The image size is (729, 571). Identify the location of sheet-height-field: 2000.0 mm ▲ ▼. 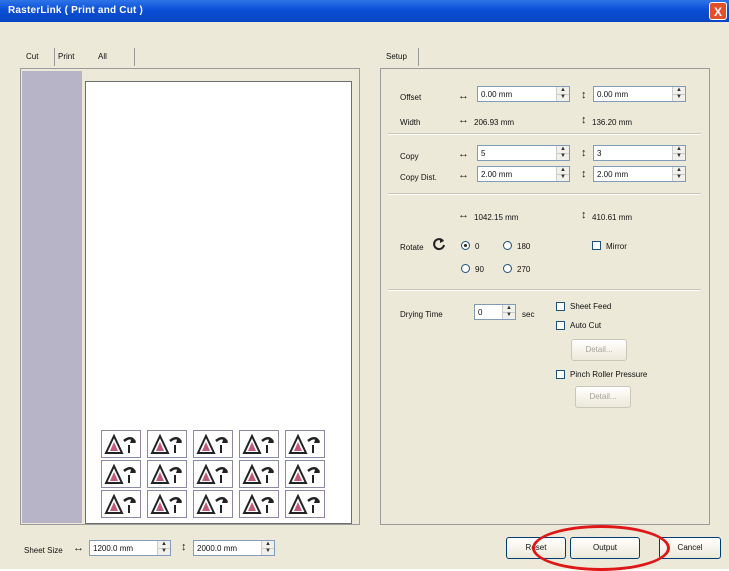
(234, 548).